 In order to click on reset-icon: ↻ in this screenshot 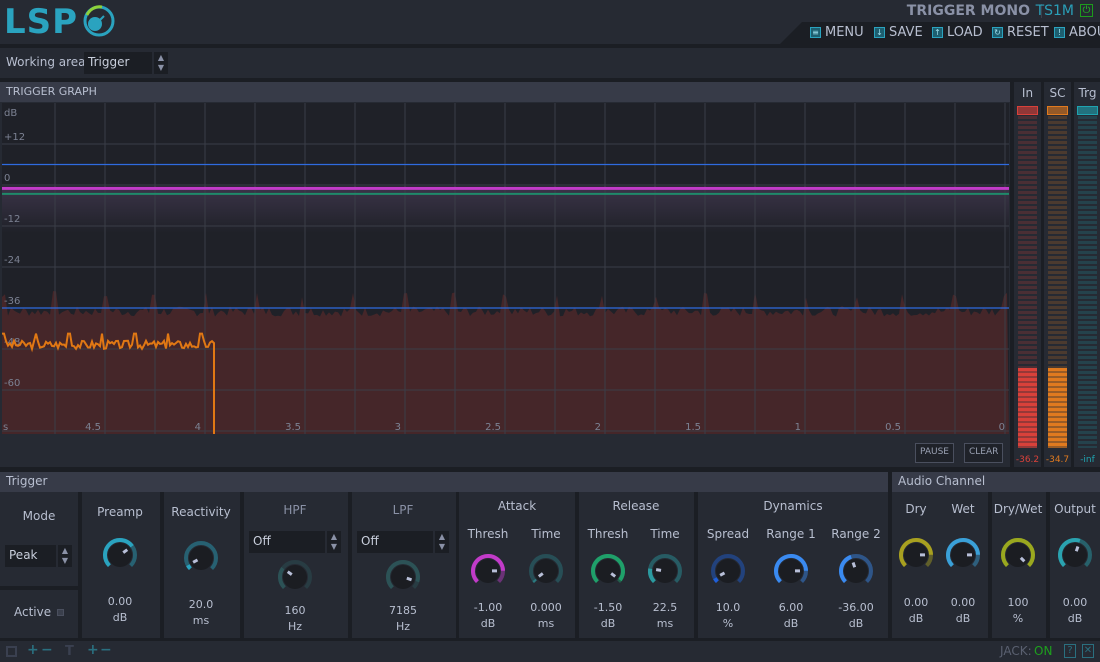, I will do `click(997, 32)`.